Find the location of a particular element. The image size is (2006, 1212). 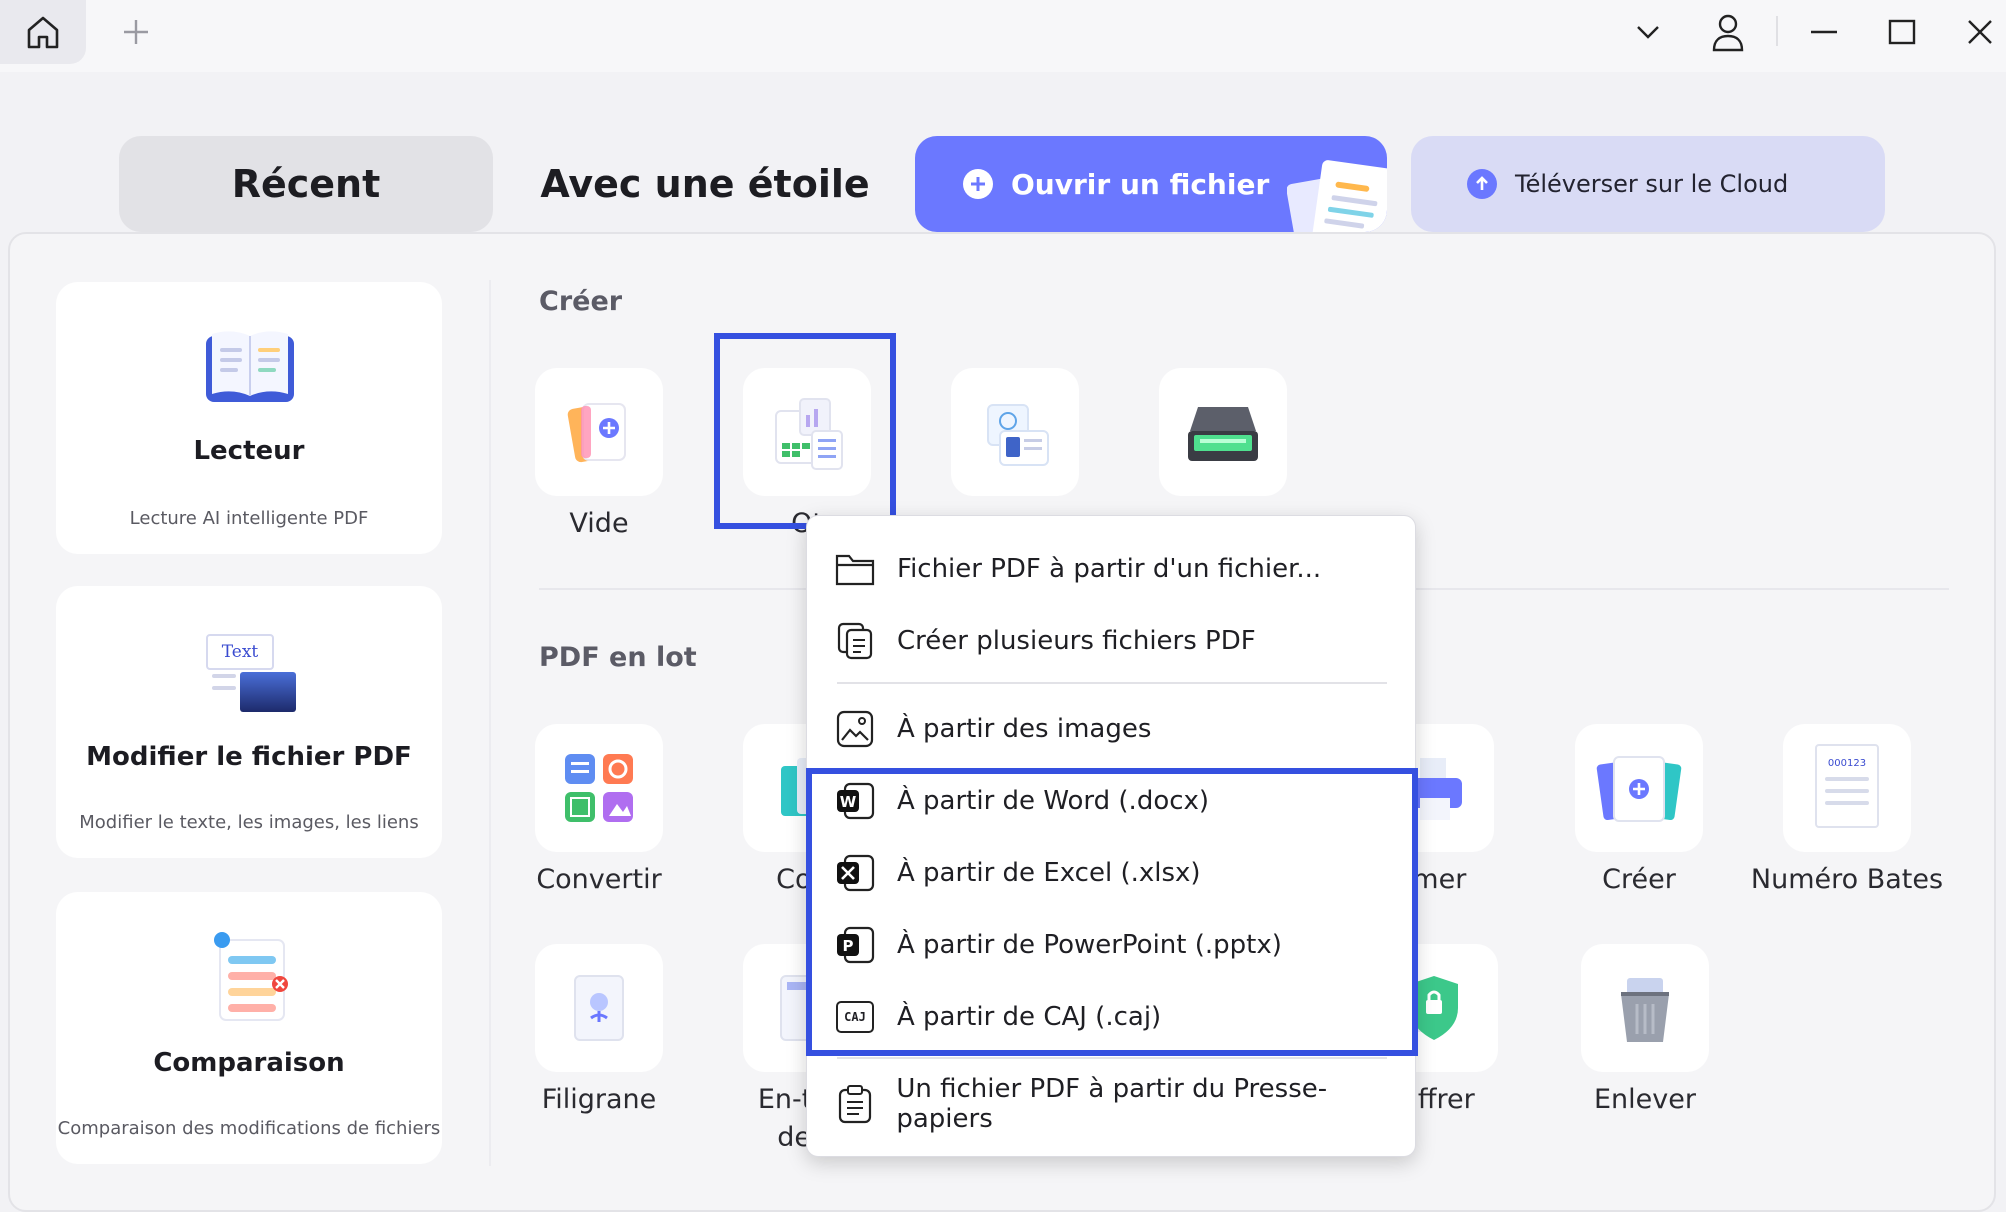

tab-recent-label: Récent is located at coordinates (306, 184).